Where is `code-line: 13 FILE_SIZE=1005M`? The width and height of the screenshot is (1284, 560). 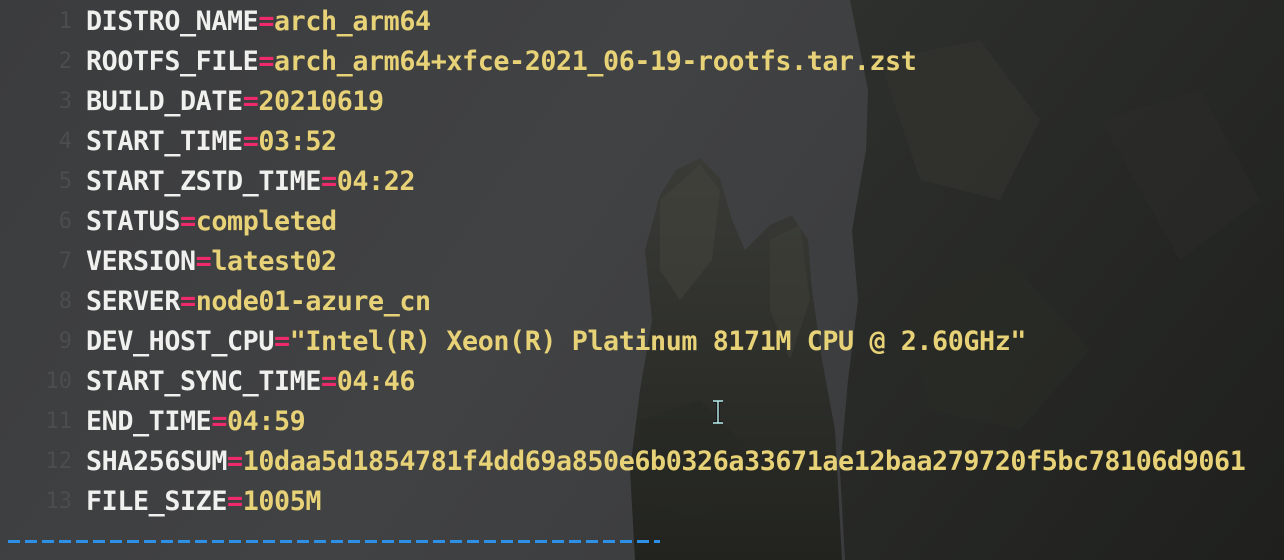
code-line: 13 FILE_SIZE=1005M is located at coordinates (642, 502).